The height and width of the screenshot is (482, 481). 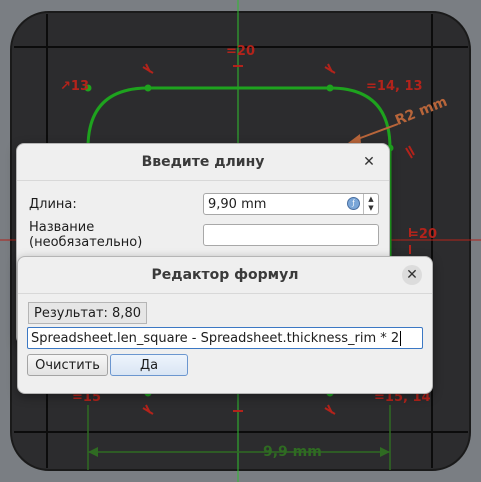 I want to click on ok-button: Да, so click(x=149, y=365).